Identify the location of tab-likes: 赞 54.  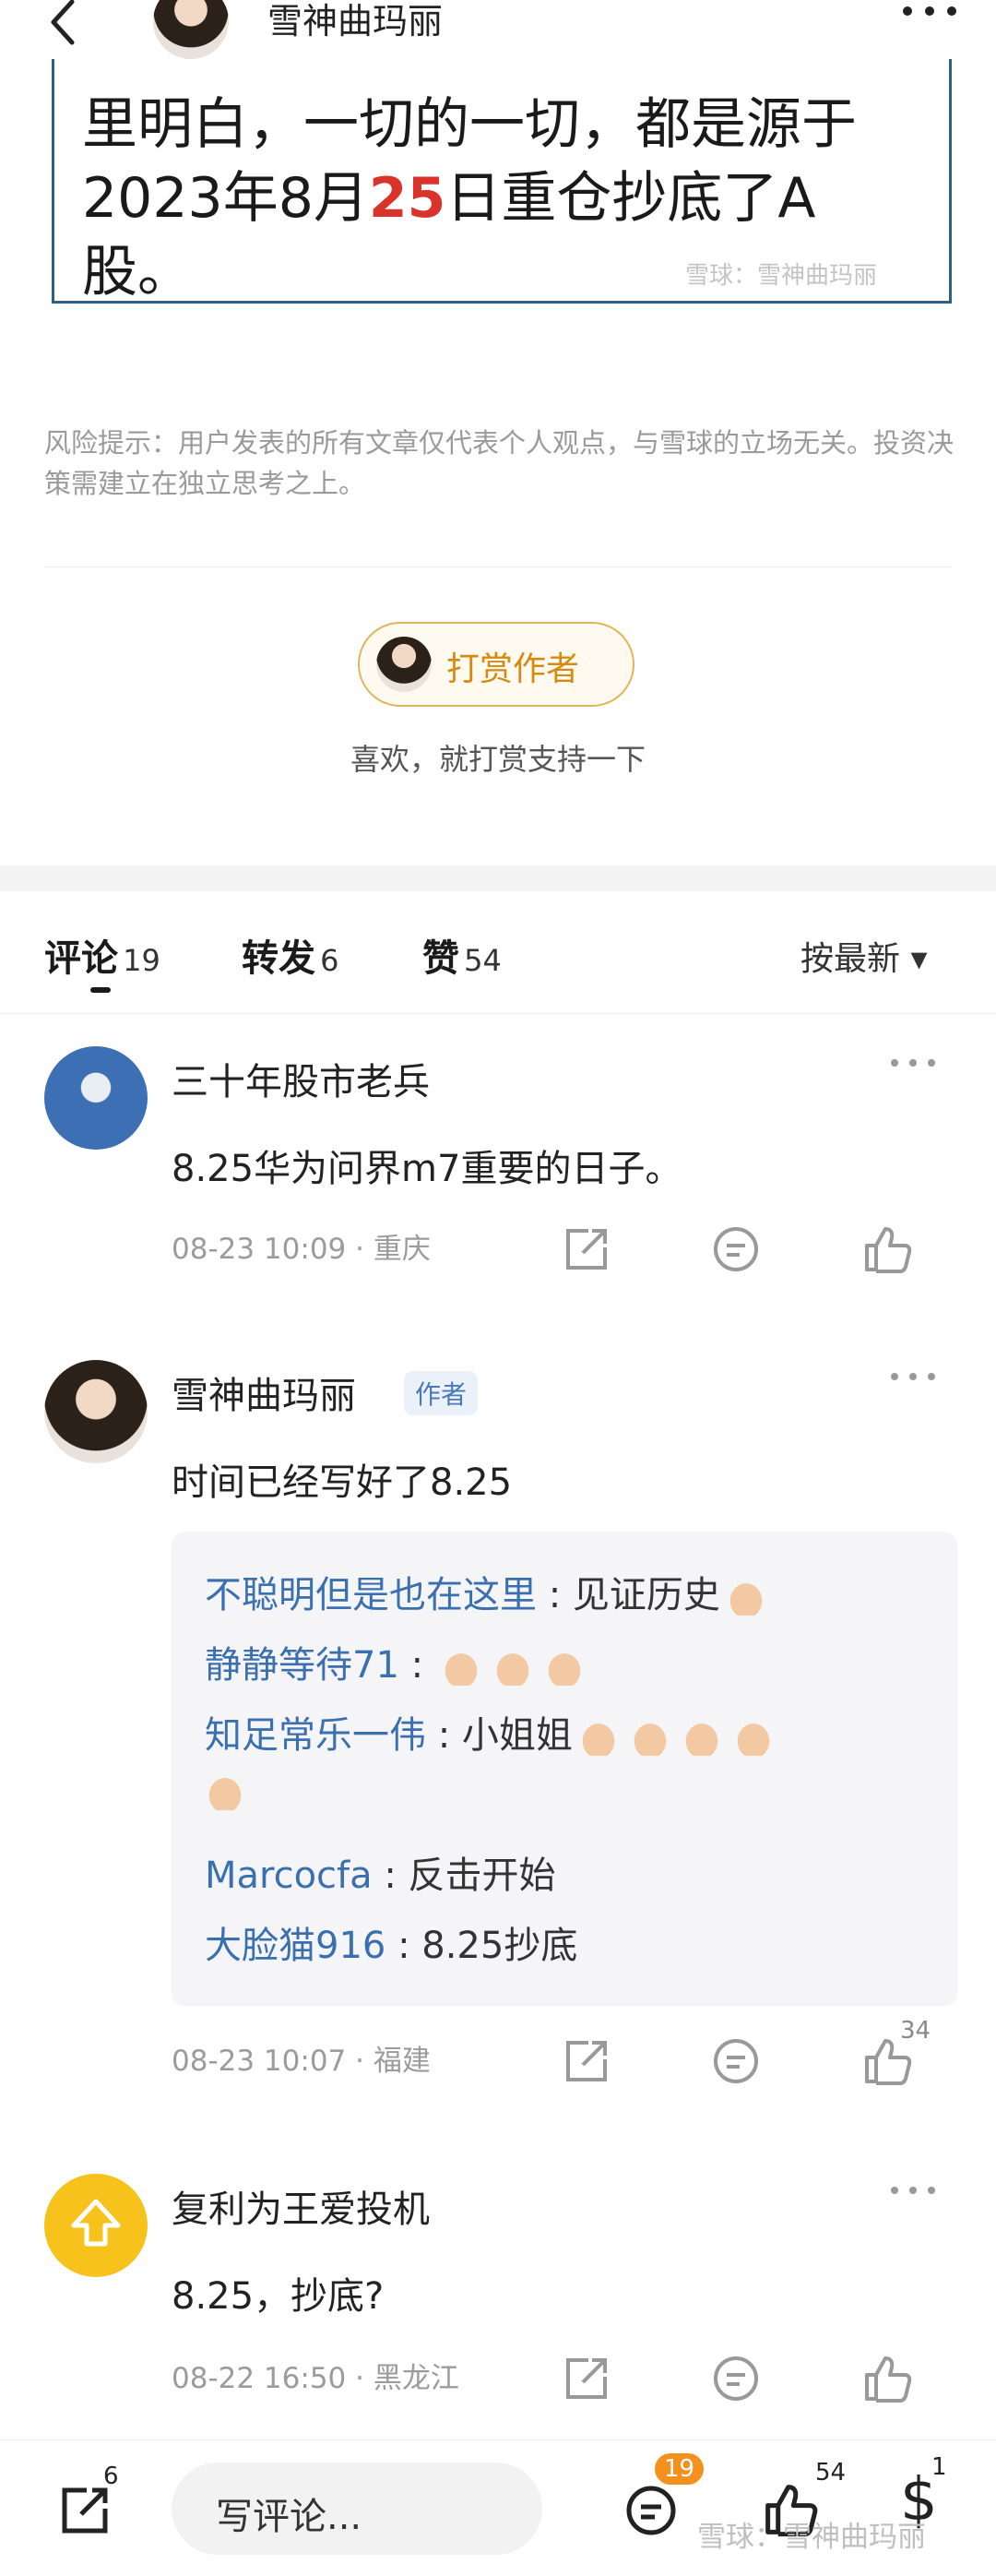
(462, 955).